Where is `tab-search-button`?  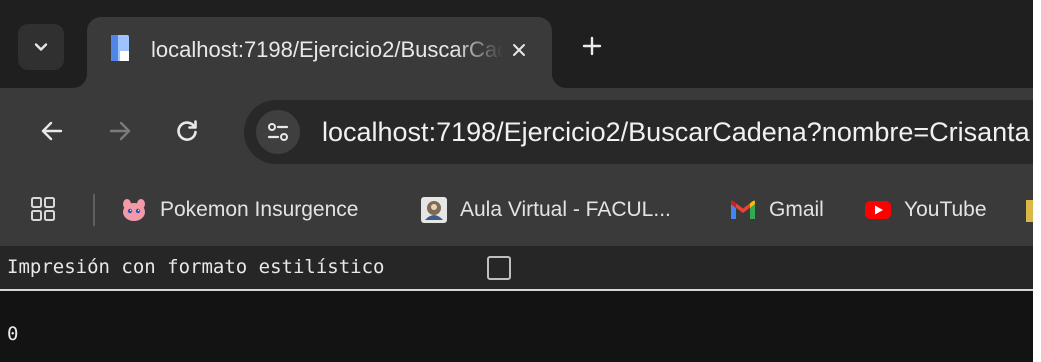 tab-search-button is located at coordinates (41, 47).